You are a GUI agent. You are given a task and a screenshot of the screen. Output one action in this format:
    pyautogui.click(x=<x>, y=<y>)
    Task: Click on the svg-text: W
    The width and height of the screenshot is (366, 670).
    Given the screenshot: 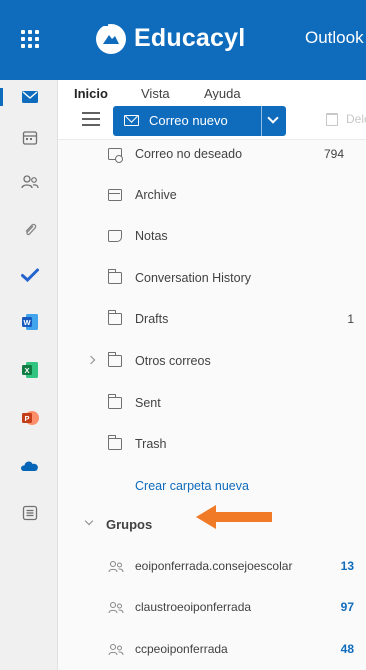 What is the action you would take?
    pyautogui.click(x=27, y=322)
    